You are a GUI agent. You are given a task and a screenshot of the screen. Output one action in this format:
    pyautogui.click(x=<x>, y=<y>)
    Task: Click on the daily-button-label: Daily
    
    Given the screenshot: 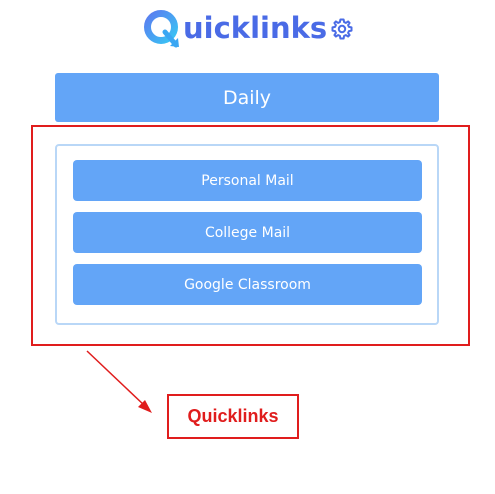 What is the action you would take?
    pyautogui.click(x=247, y=97)
    